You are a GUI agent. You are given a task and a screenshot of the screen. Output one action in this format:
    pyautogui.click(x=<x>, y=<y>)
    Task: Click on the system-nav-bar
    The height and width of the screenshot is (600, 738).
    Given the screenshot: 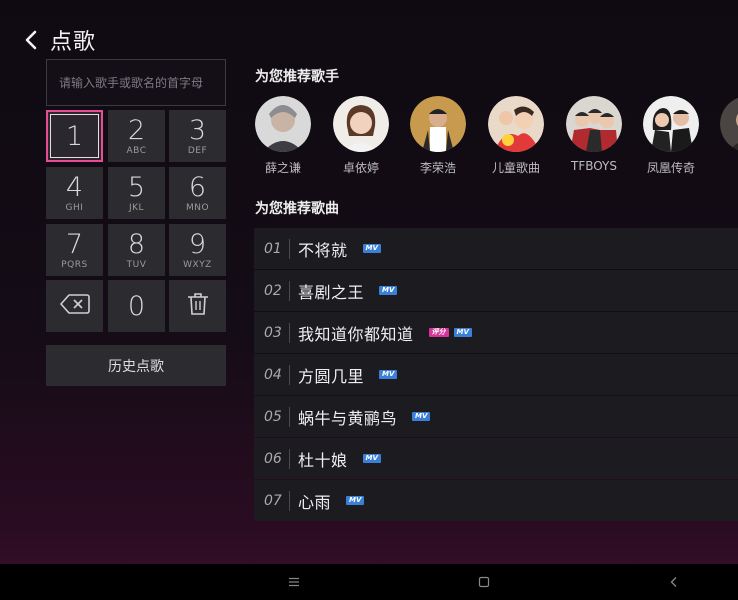 What is the action you would take?
    pyautogui.click(x=369, y=582)
    